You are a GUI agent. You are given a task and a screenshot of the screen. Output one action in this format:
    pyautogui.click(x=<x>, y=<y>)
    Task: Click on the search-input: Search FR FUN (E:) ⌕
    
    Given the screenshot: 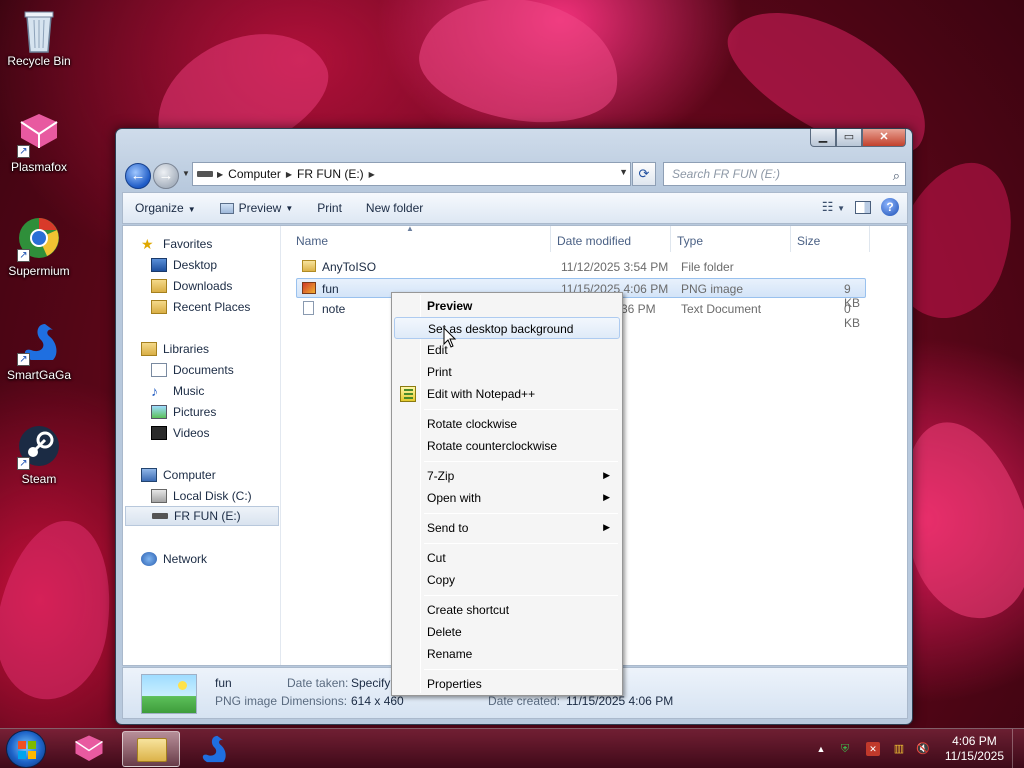 What is the action you would take?
    pyautogui.click(x=784, y=174)
    